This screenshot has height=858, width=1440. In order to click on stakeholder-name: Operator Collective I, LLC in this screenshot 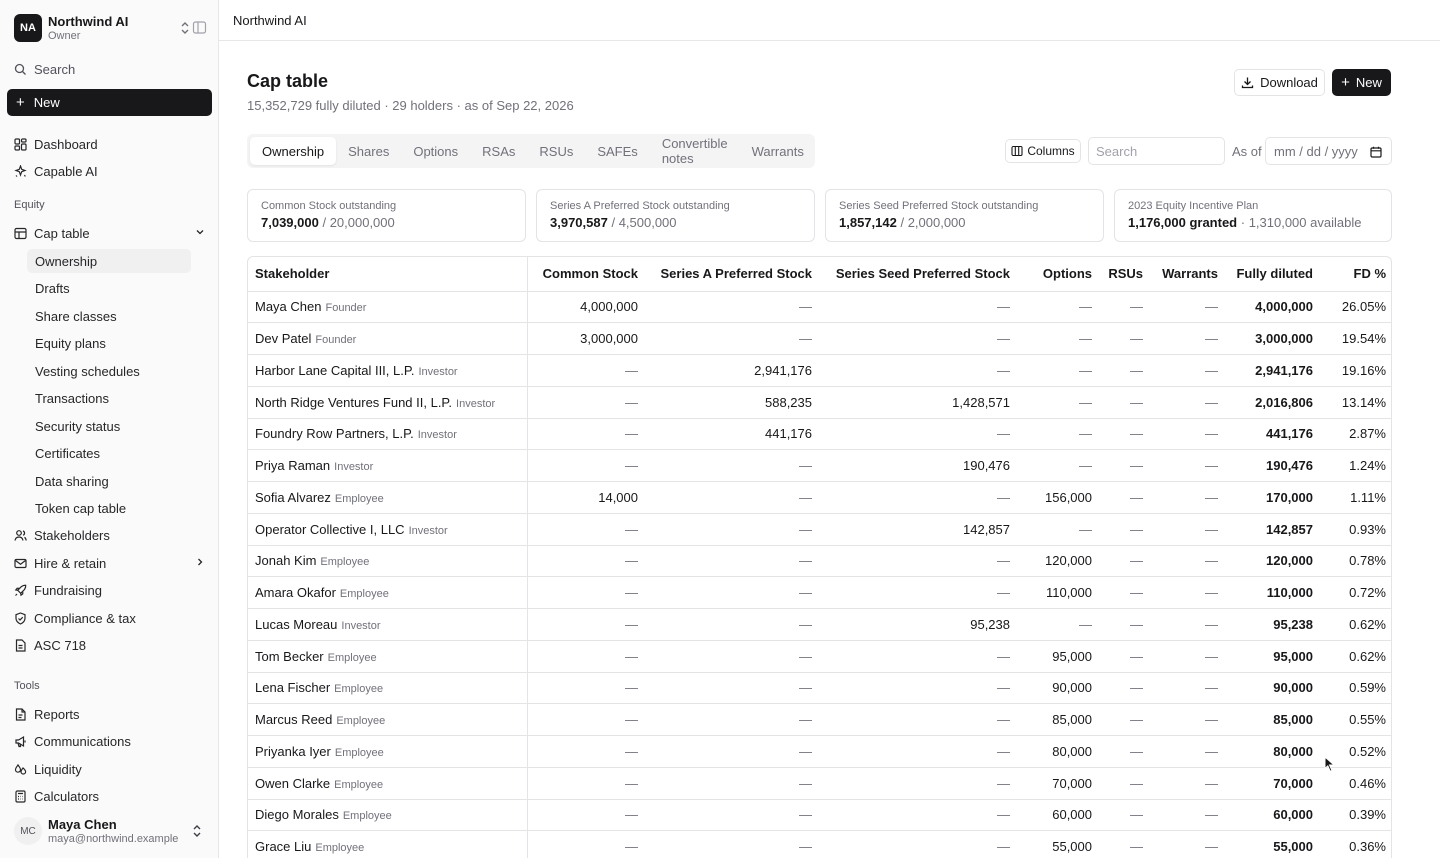, I will do `click(330, 529)`.